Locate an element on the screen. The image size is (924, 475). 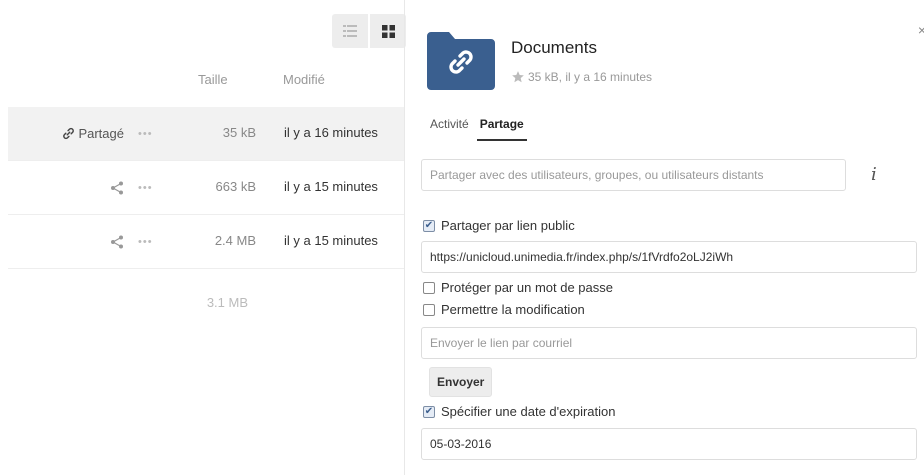
file-size: 2.4 MB is located at coordinates (235, 240).